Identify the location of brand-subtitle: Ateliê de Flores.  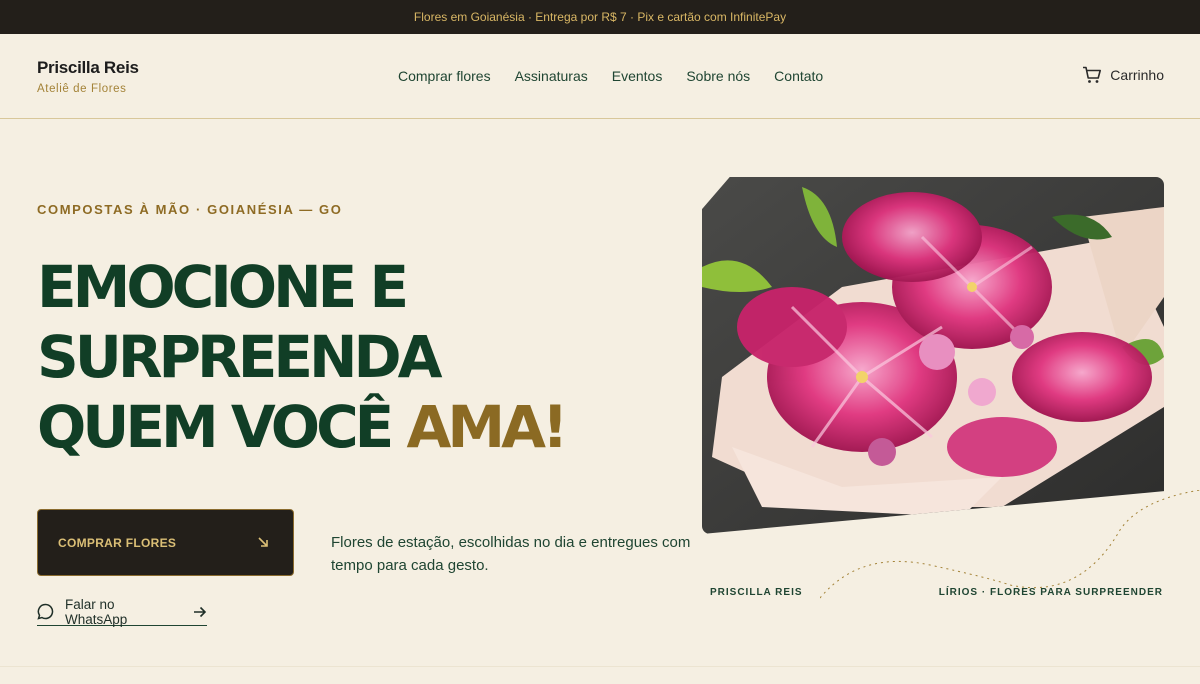
(82, 89).